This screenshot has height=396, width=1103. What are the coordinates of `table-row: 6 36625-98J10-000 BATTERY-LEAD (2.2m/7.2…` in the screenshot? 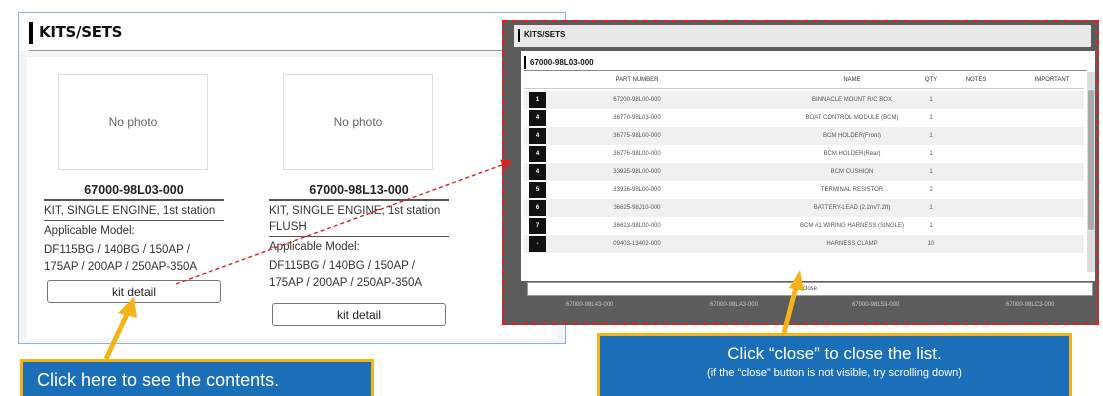 It's located at (804, 208).